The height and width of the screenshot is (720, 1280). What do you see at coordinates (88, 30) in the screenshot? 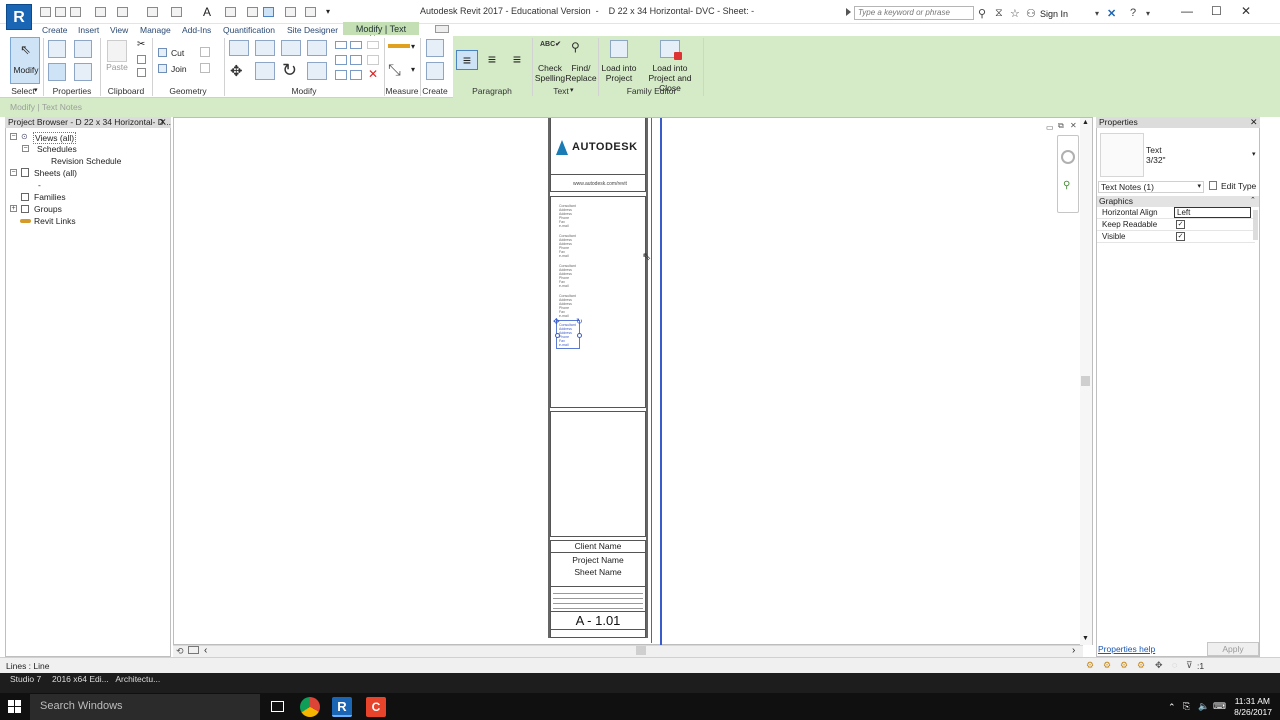
I see `tab-insert: Insert` at bounding box center [88, 30].